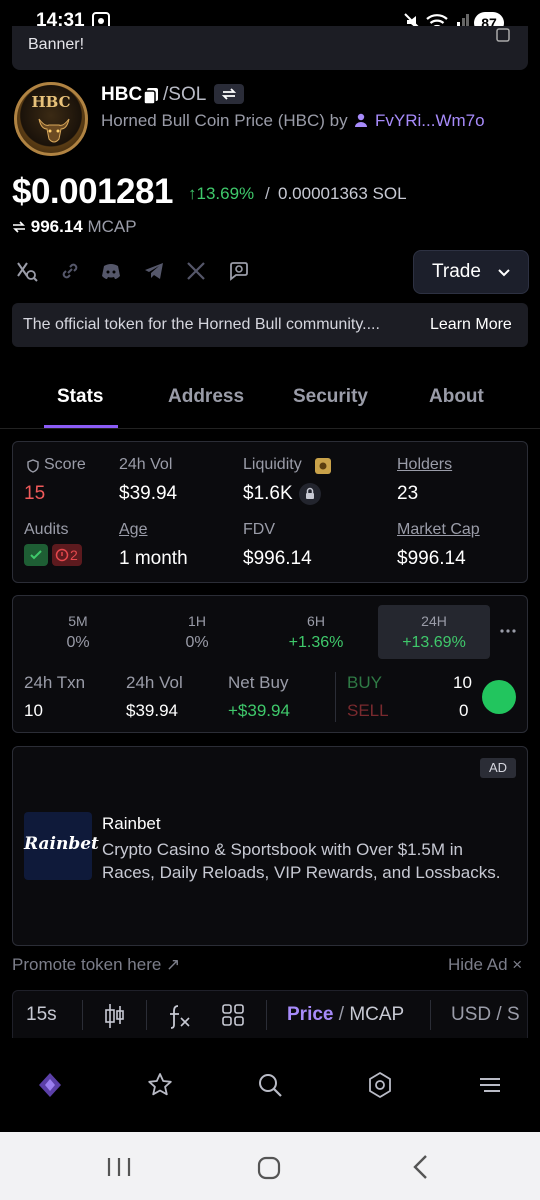 Image resolution: width=540 pixels, height=1200 pixels. What do you see at coordinates (154, 271) in the screenshot?
I see `telegram-icon` at bounding box center [154, 271].